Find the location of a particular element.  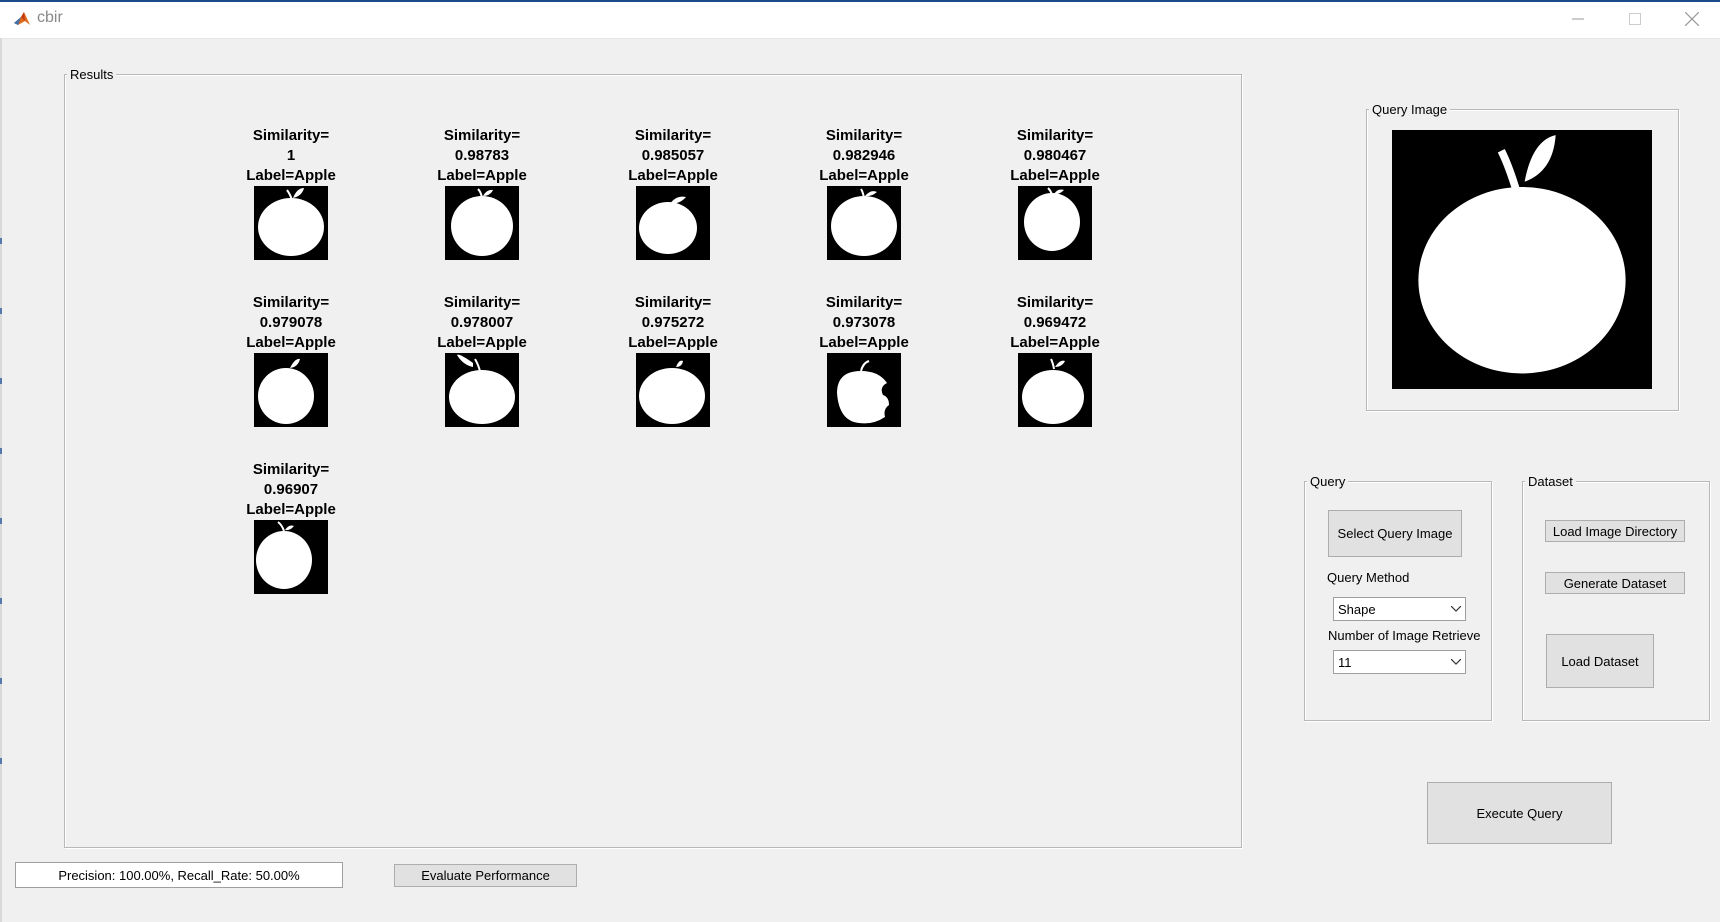

retrieve-count-label: Number of Image Retrieve is located at coordinates (1404, 635).